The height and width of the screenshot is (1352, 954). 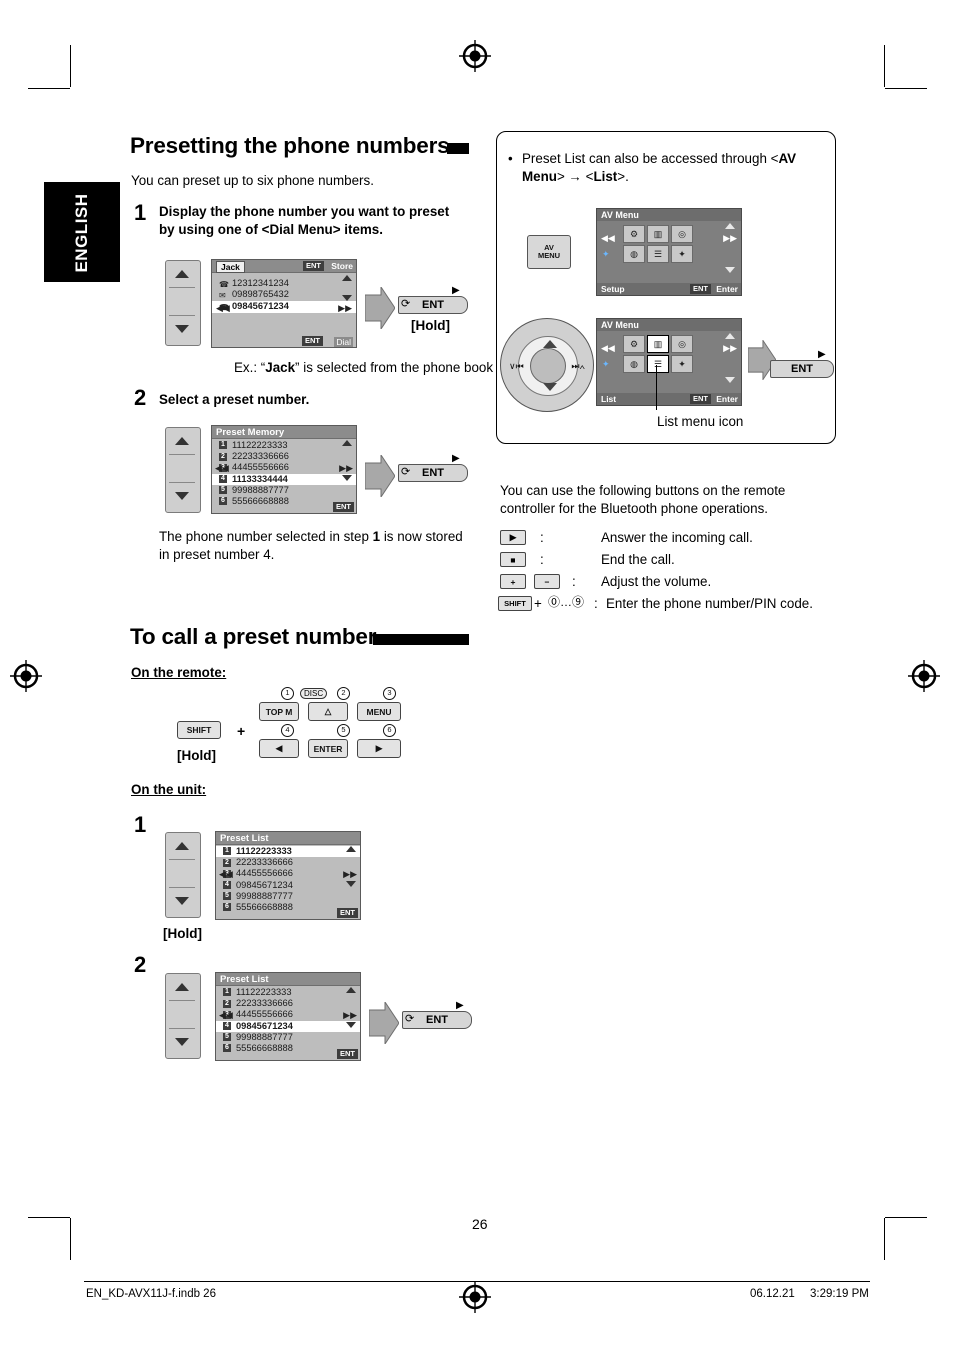 I want to click on ent-button-step2-label: ENT, so click(x=433, y=473).